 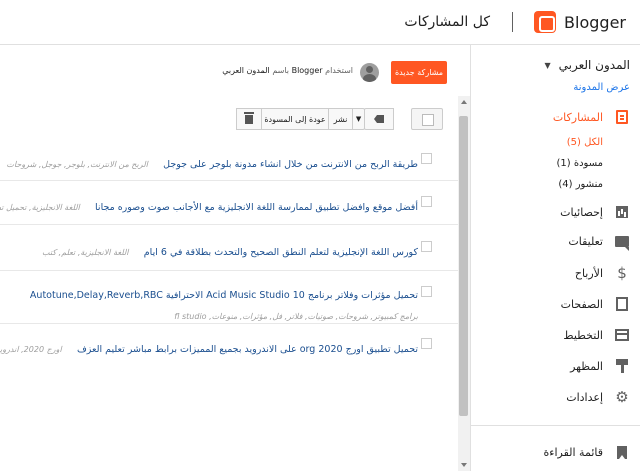 I want to click on scrollbar, so click(x=464, y=283).